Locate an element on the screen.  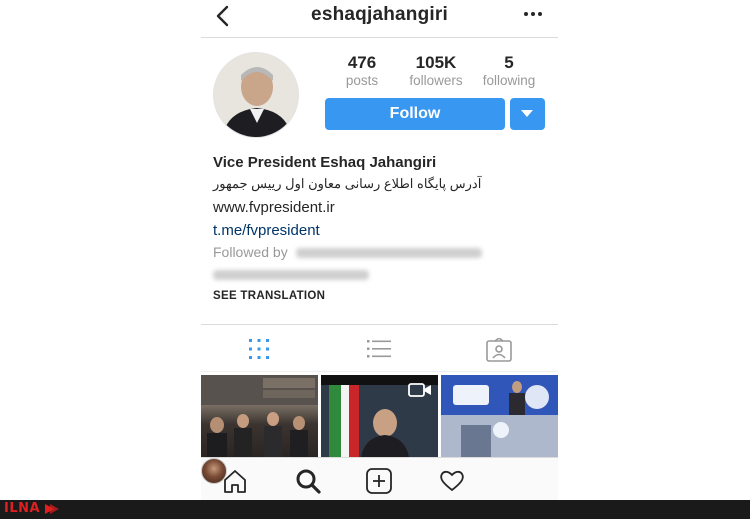
tab-grid is located at coordinates (260, 349).